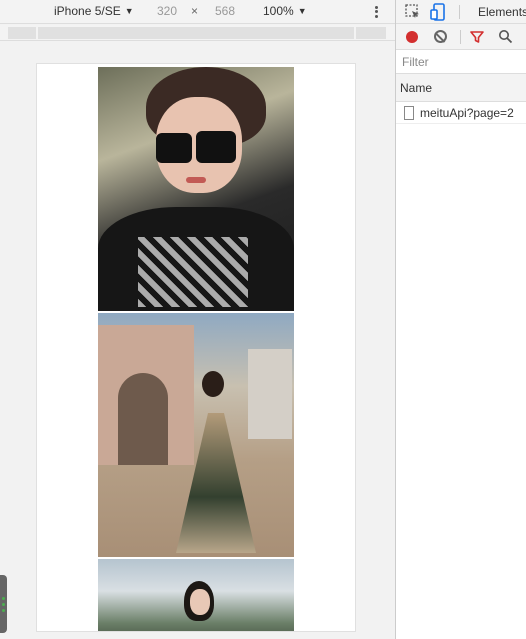 The height and width of the screenshot is (639, 526). Describe the element at coordinates (376, 12) in the screenshot. I see `more-vert-icon` at that location.